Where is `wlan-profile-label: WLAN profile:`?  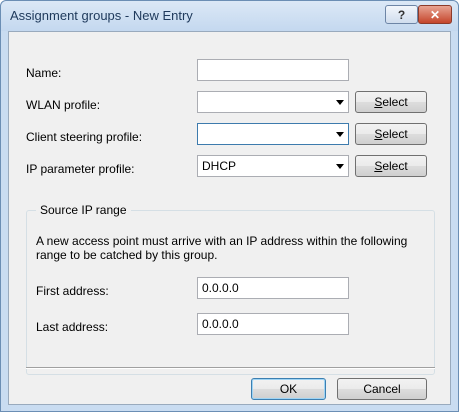
wlan-profile-label: WLAN profile: is located at coordinates (63, 105).